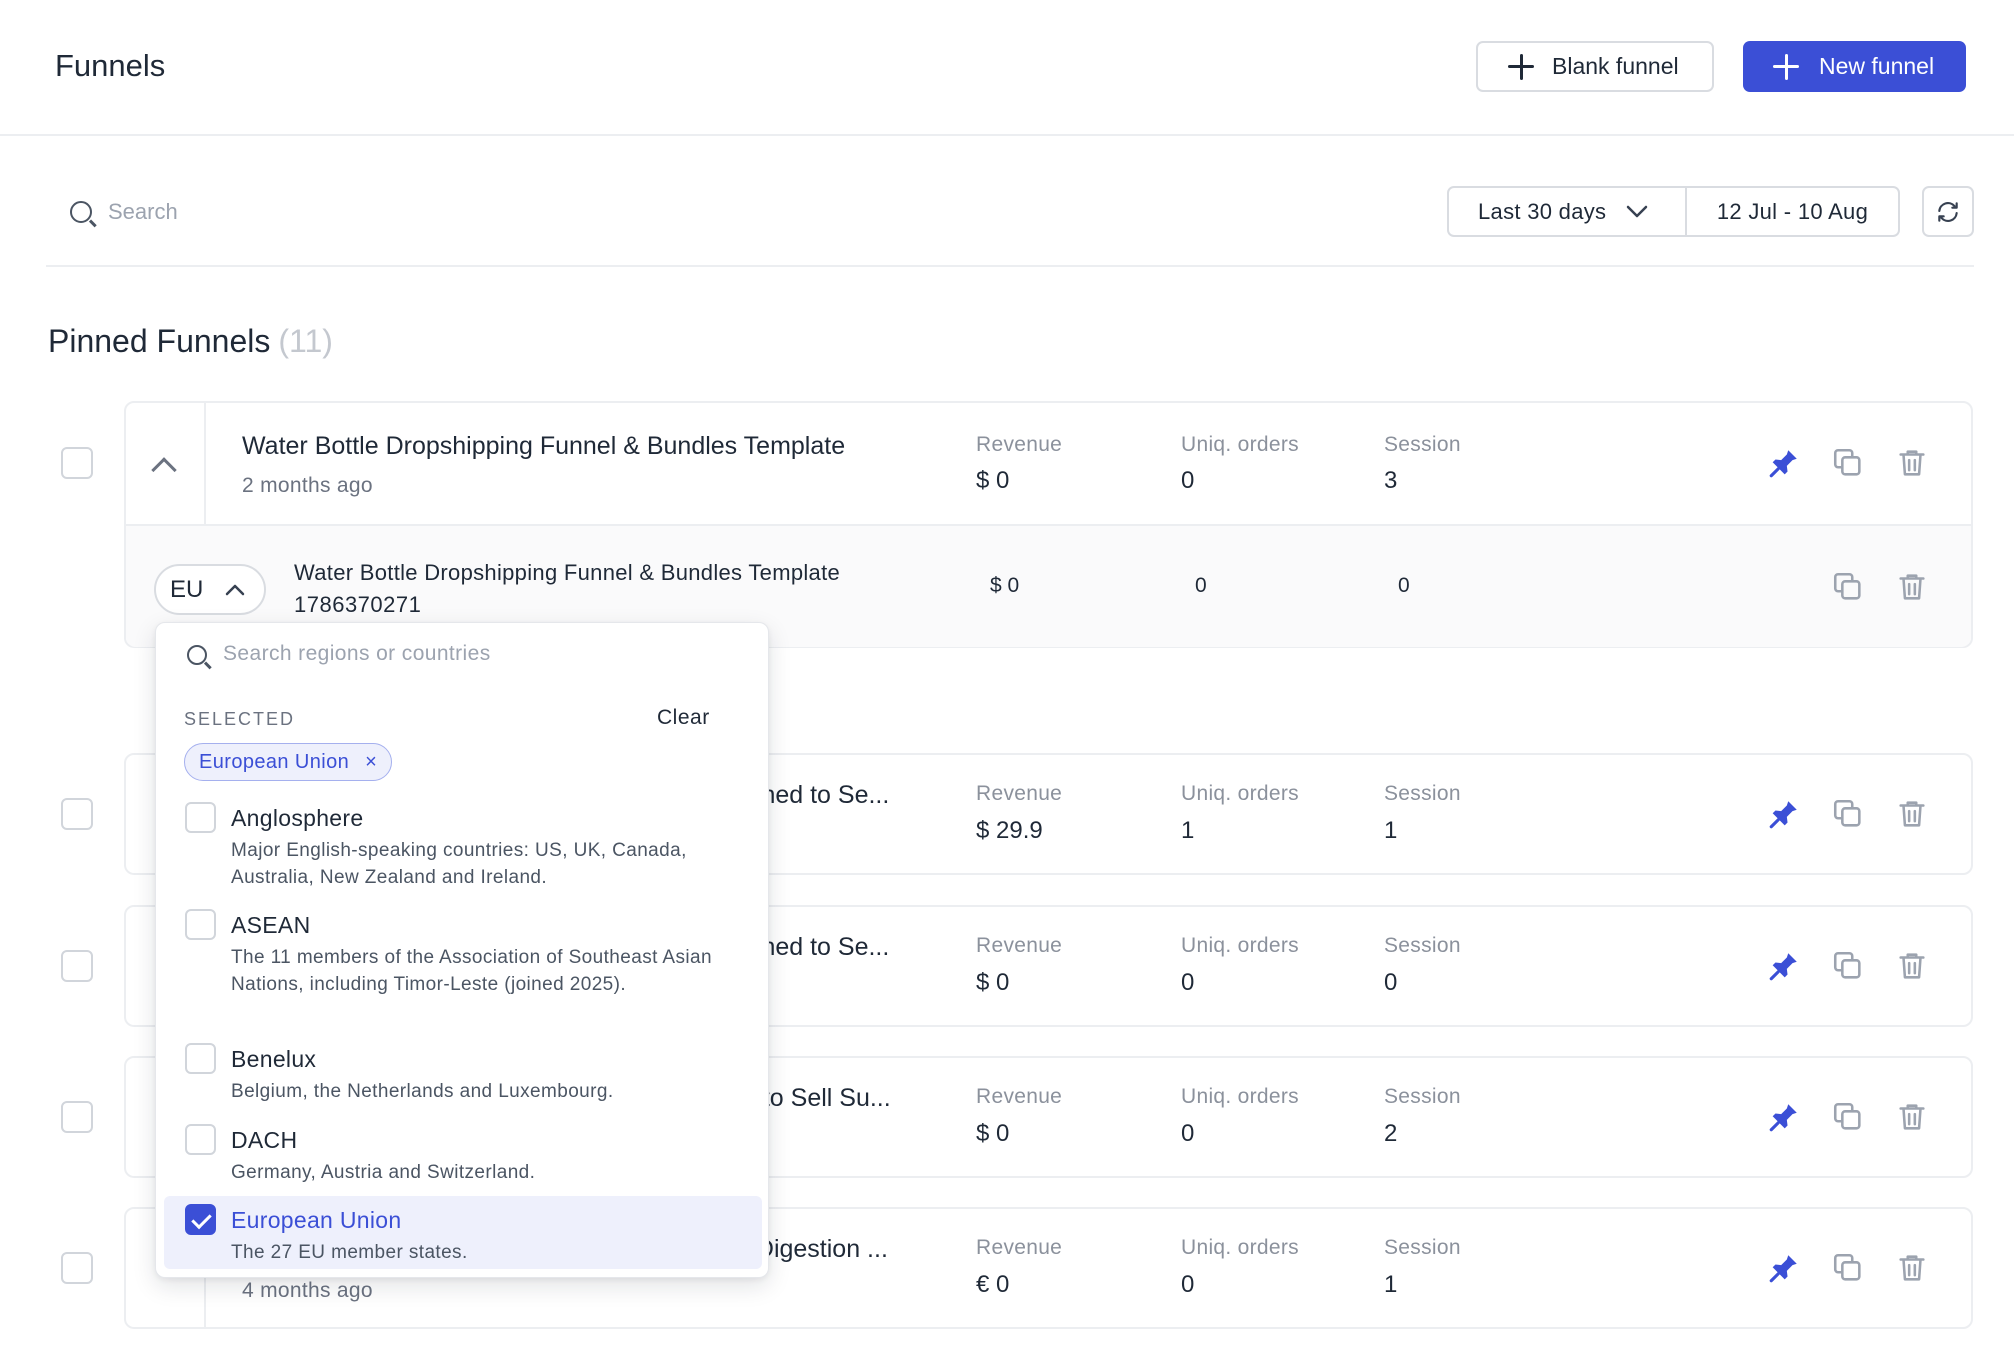 This screenshot has width=2014, height=1358. Describe the element at coordinates (308, 212) in the screenshot. I see `search-input` at that location.